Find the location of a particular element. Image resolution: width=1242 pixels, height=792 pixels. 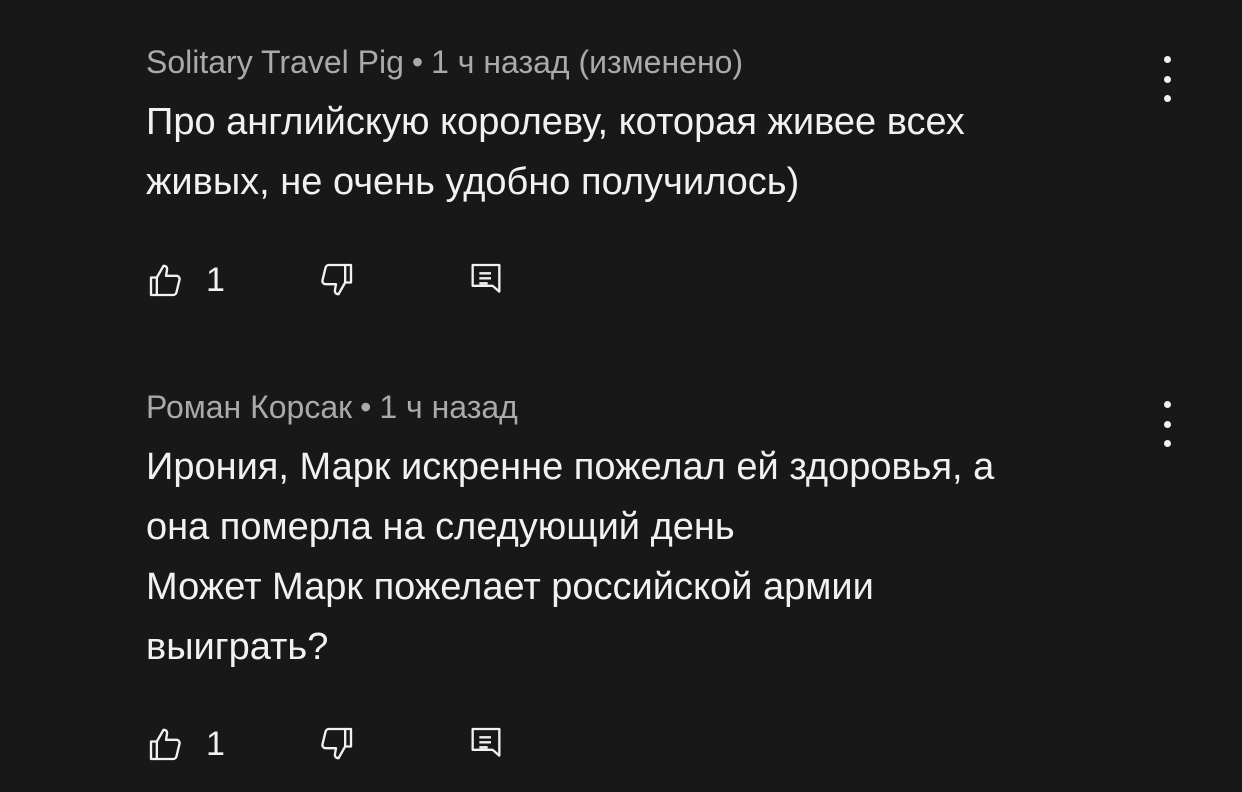

comment-time: 1 ч назад (изменено) is located at coordinates (587, 62).